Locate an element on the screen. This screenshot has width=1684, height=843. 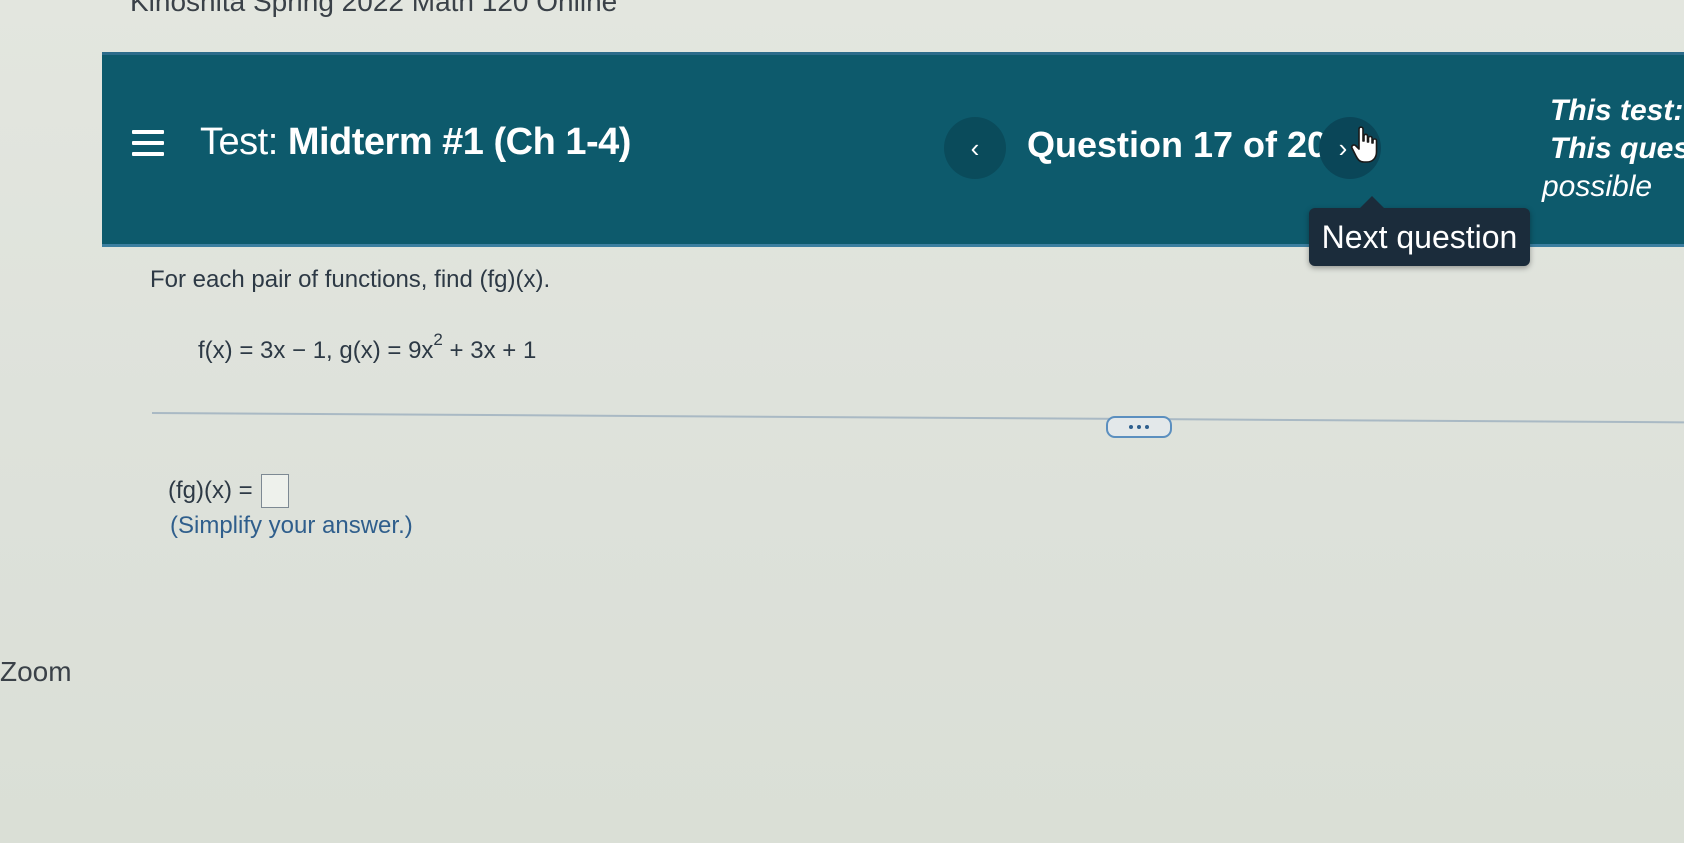
previous-question-button: ‹ is located at coordinates (975, 148).